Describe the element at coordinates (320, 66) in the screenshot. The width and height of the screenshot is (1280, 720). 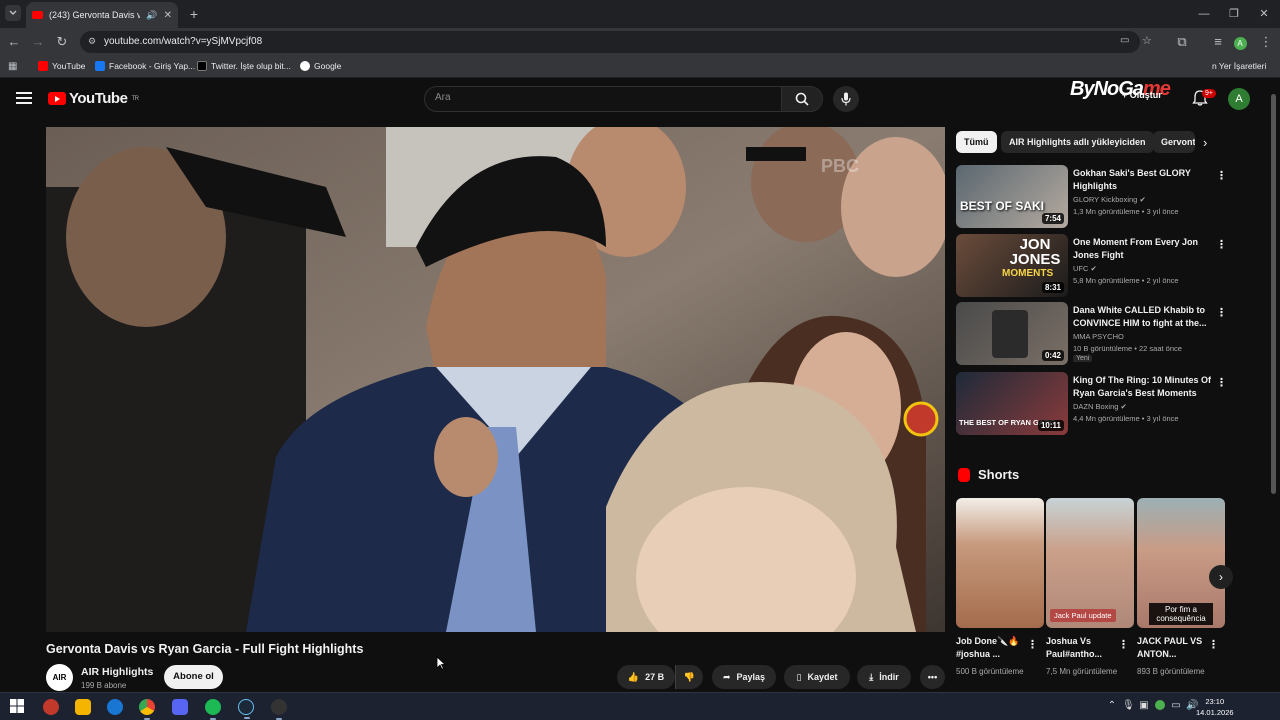
I see `bookmark-google: Google` at that location.